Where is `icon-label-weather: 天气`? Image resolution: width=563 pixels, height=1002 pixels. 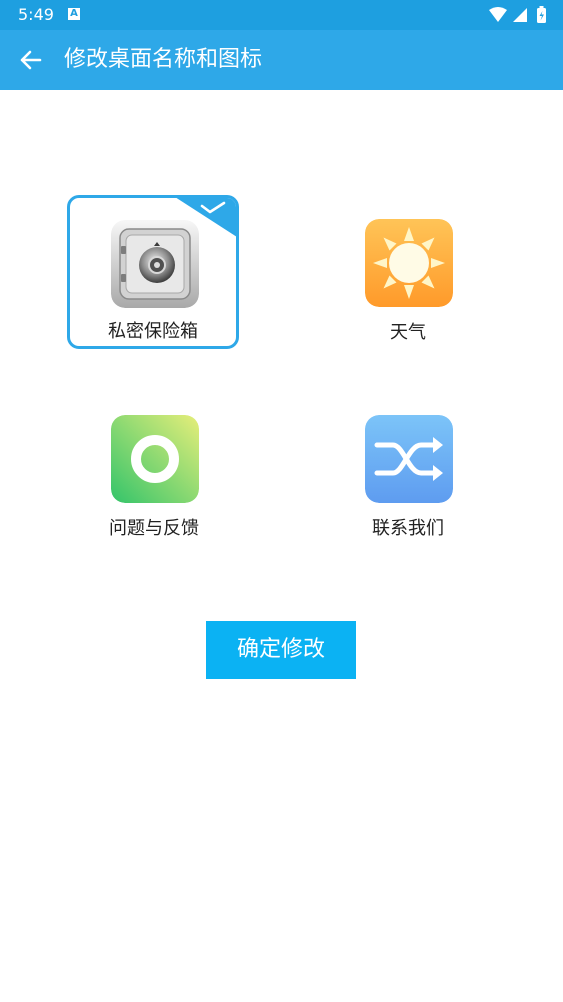
icon-label-weather: 天气 is located at coordinates (408, 332).